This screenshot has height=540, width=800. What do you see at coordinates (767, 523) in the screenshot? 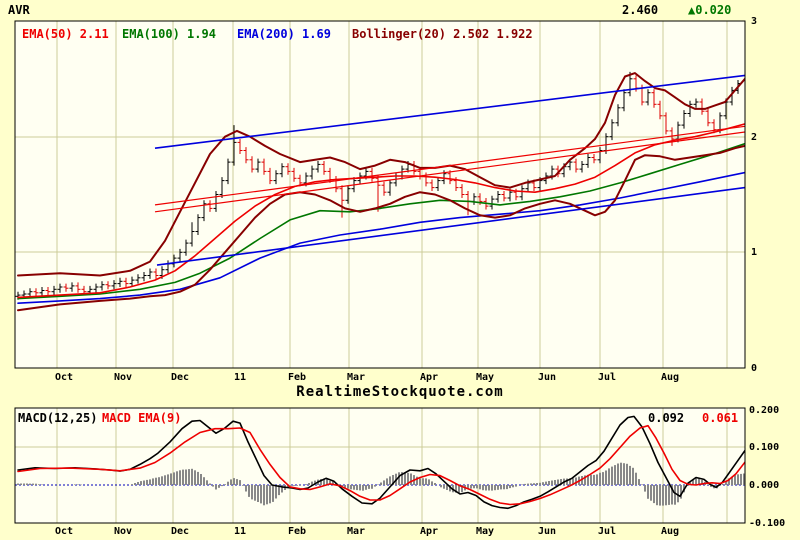
I see `y-axis-label: -0.100` at bounding box center [767, 523].